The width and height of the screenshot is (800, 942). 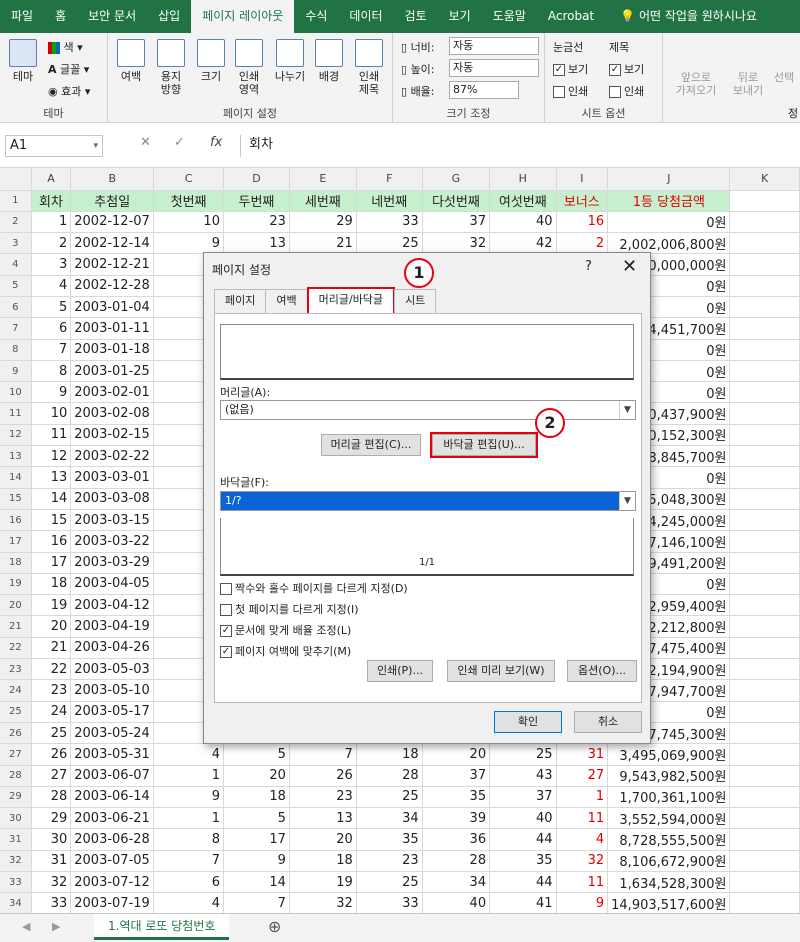 What do you see at coordinates (16, 264) in the screenshot?
I see `row-header: 4` at bounding box center [16, 264].